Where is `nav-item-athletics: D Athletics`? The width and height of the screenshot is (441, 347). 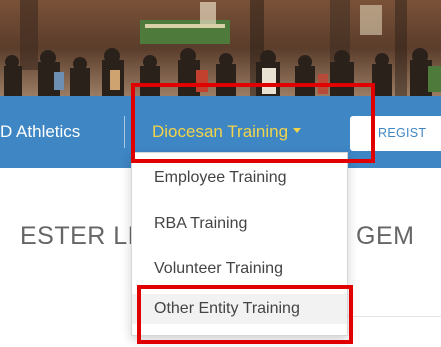
nav-item-athletics: D Athletics is located at coordinates (40, 132).